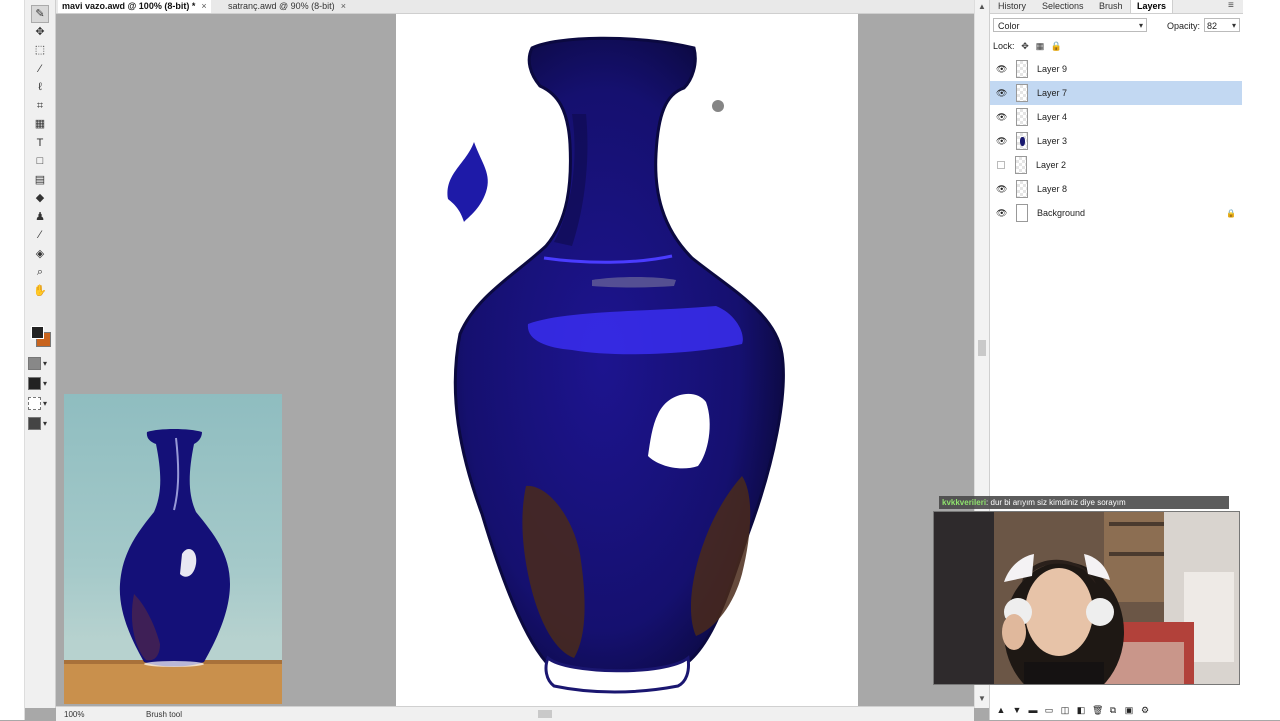 The height and width of the screenshot is (721, 1280). I want to click on layer-row-layer-2: Layer 2, so click(1116, 165).